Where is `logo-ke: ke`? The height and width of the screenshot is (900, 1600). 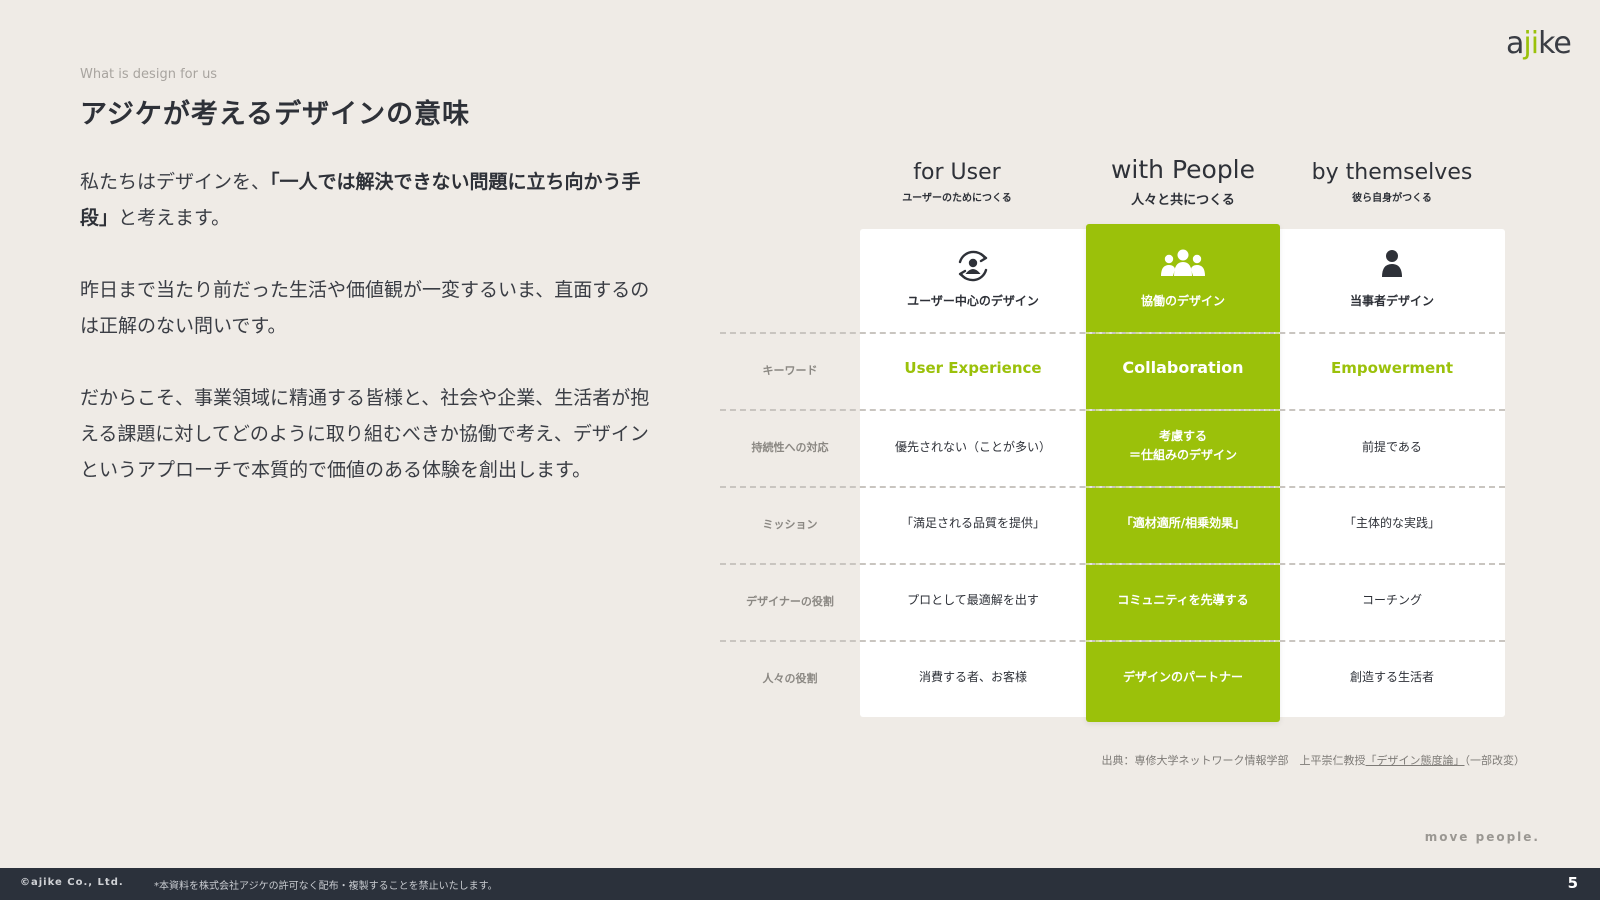
logo-ke: ke is located at coordinates (1555, 43).